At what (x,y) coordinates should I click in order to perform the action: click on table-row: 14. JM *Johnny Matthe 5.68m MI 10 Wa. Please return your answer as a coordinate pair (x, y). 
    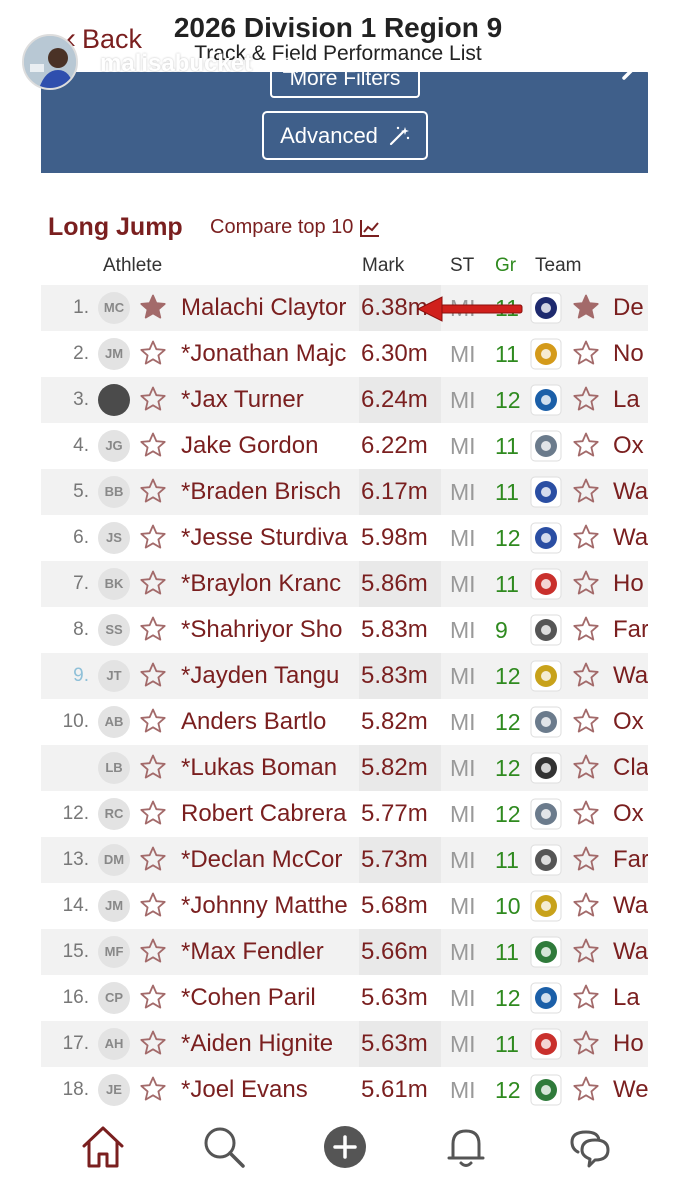
    Looking at the image, I should click on (344, 906).